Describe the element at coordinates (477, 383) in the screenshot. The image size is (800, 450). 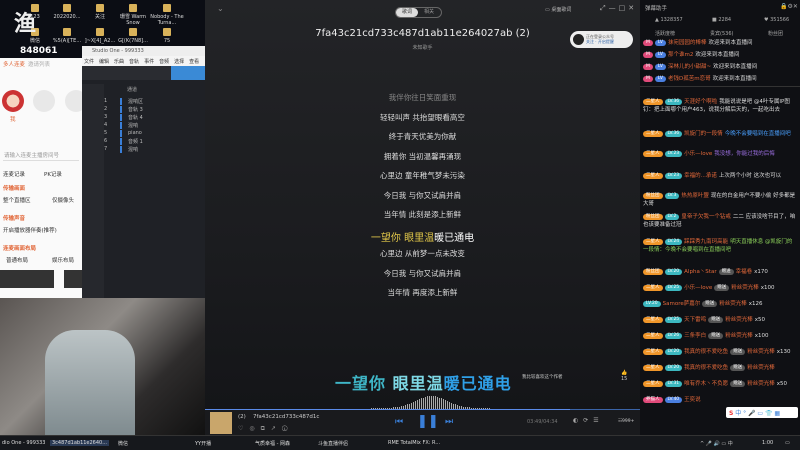
I see `lyric-part: 暖已通电` at that location.